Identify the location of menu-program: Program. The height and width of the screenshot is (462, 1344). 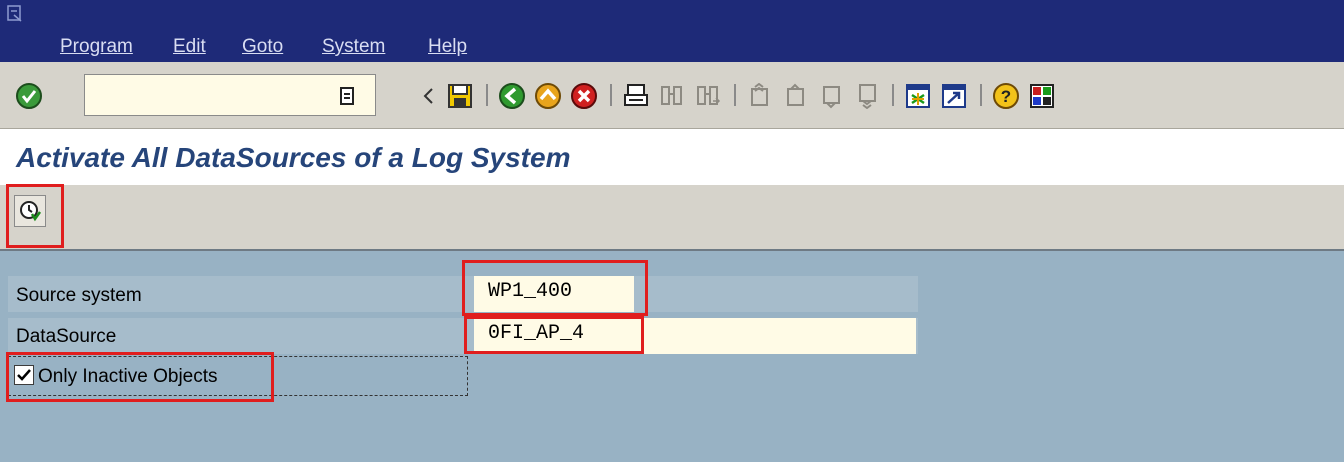
(96, 47).